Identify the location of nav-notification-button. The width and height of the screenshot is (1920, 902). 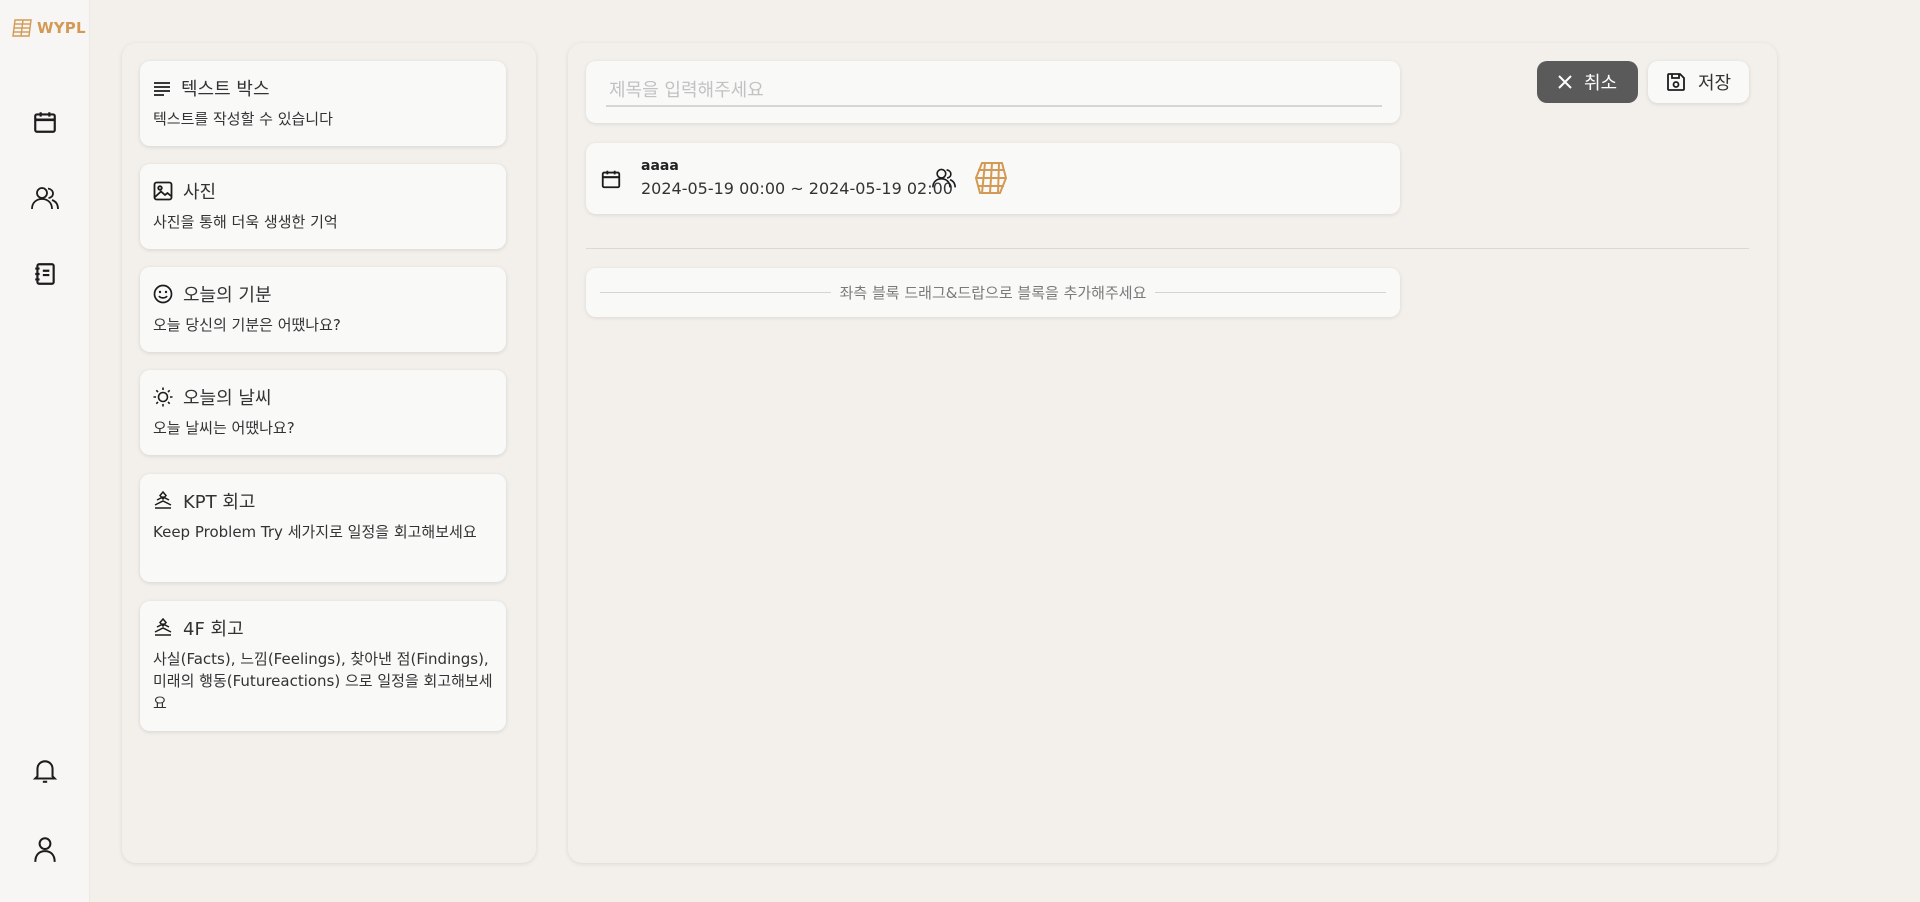
(45, 771).